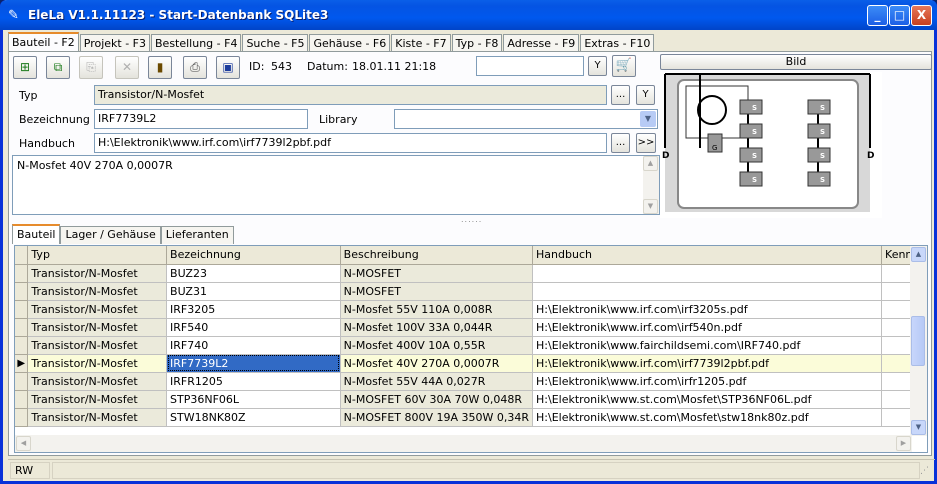  What do you see at coordinates (877, 15) in the screenshot?
I see `minimize-button: _` at bounding box center [877, 15].